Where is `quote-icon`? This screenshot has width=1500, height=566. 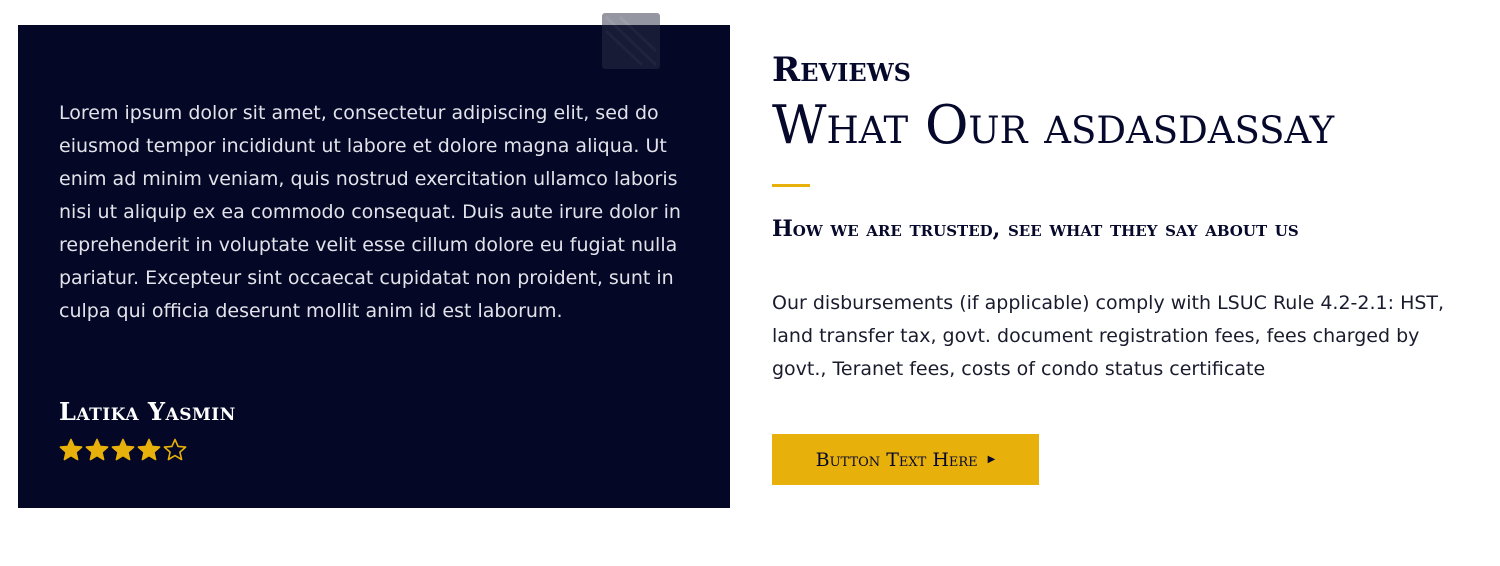
quote-icon is located at coordinates (631, 41).